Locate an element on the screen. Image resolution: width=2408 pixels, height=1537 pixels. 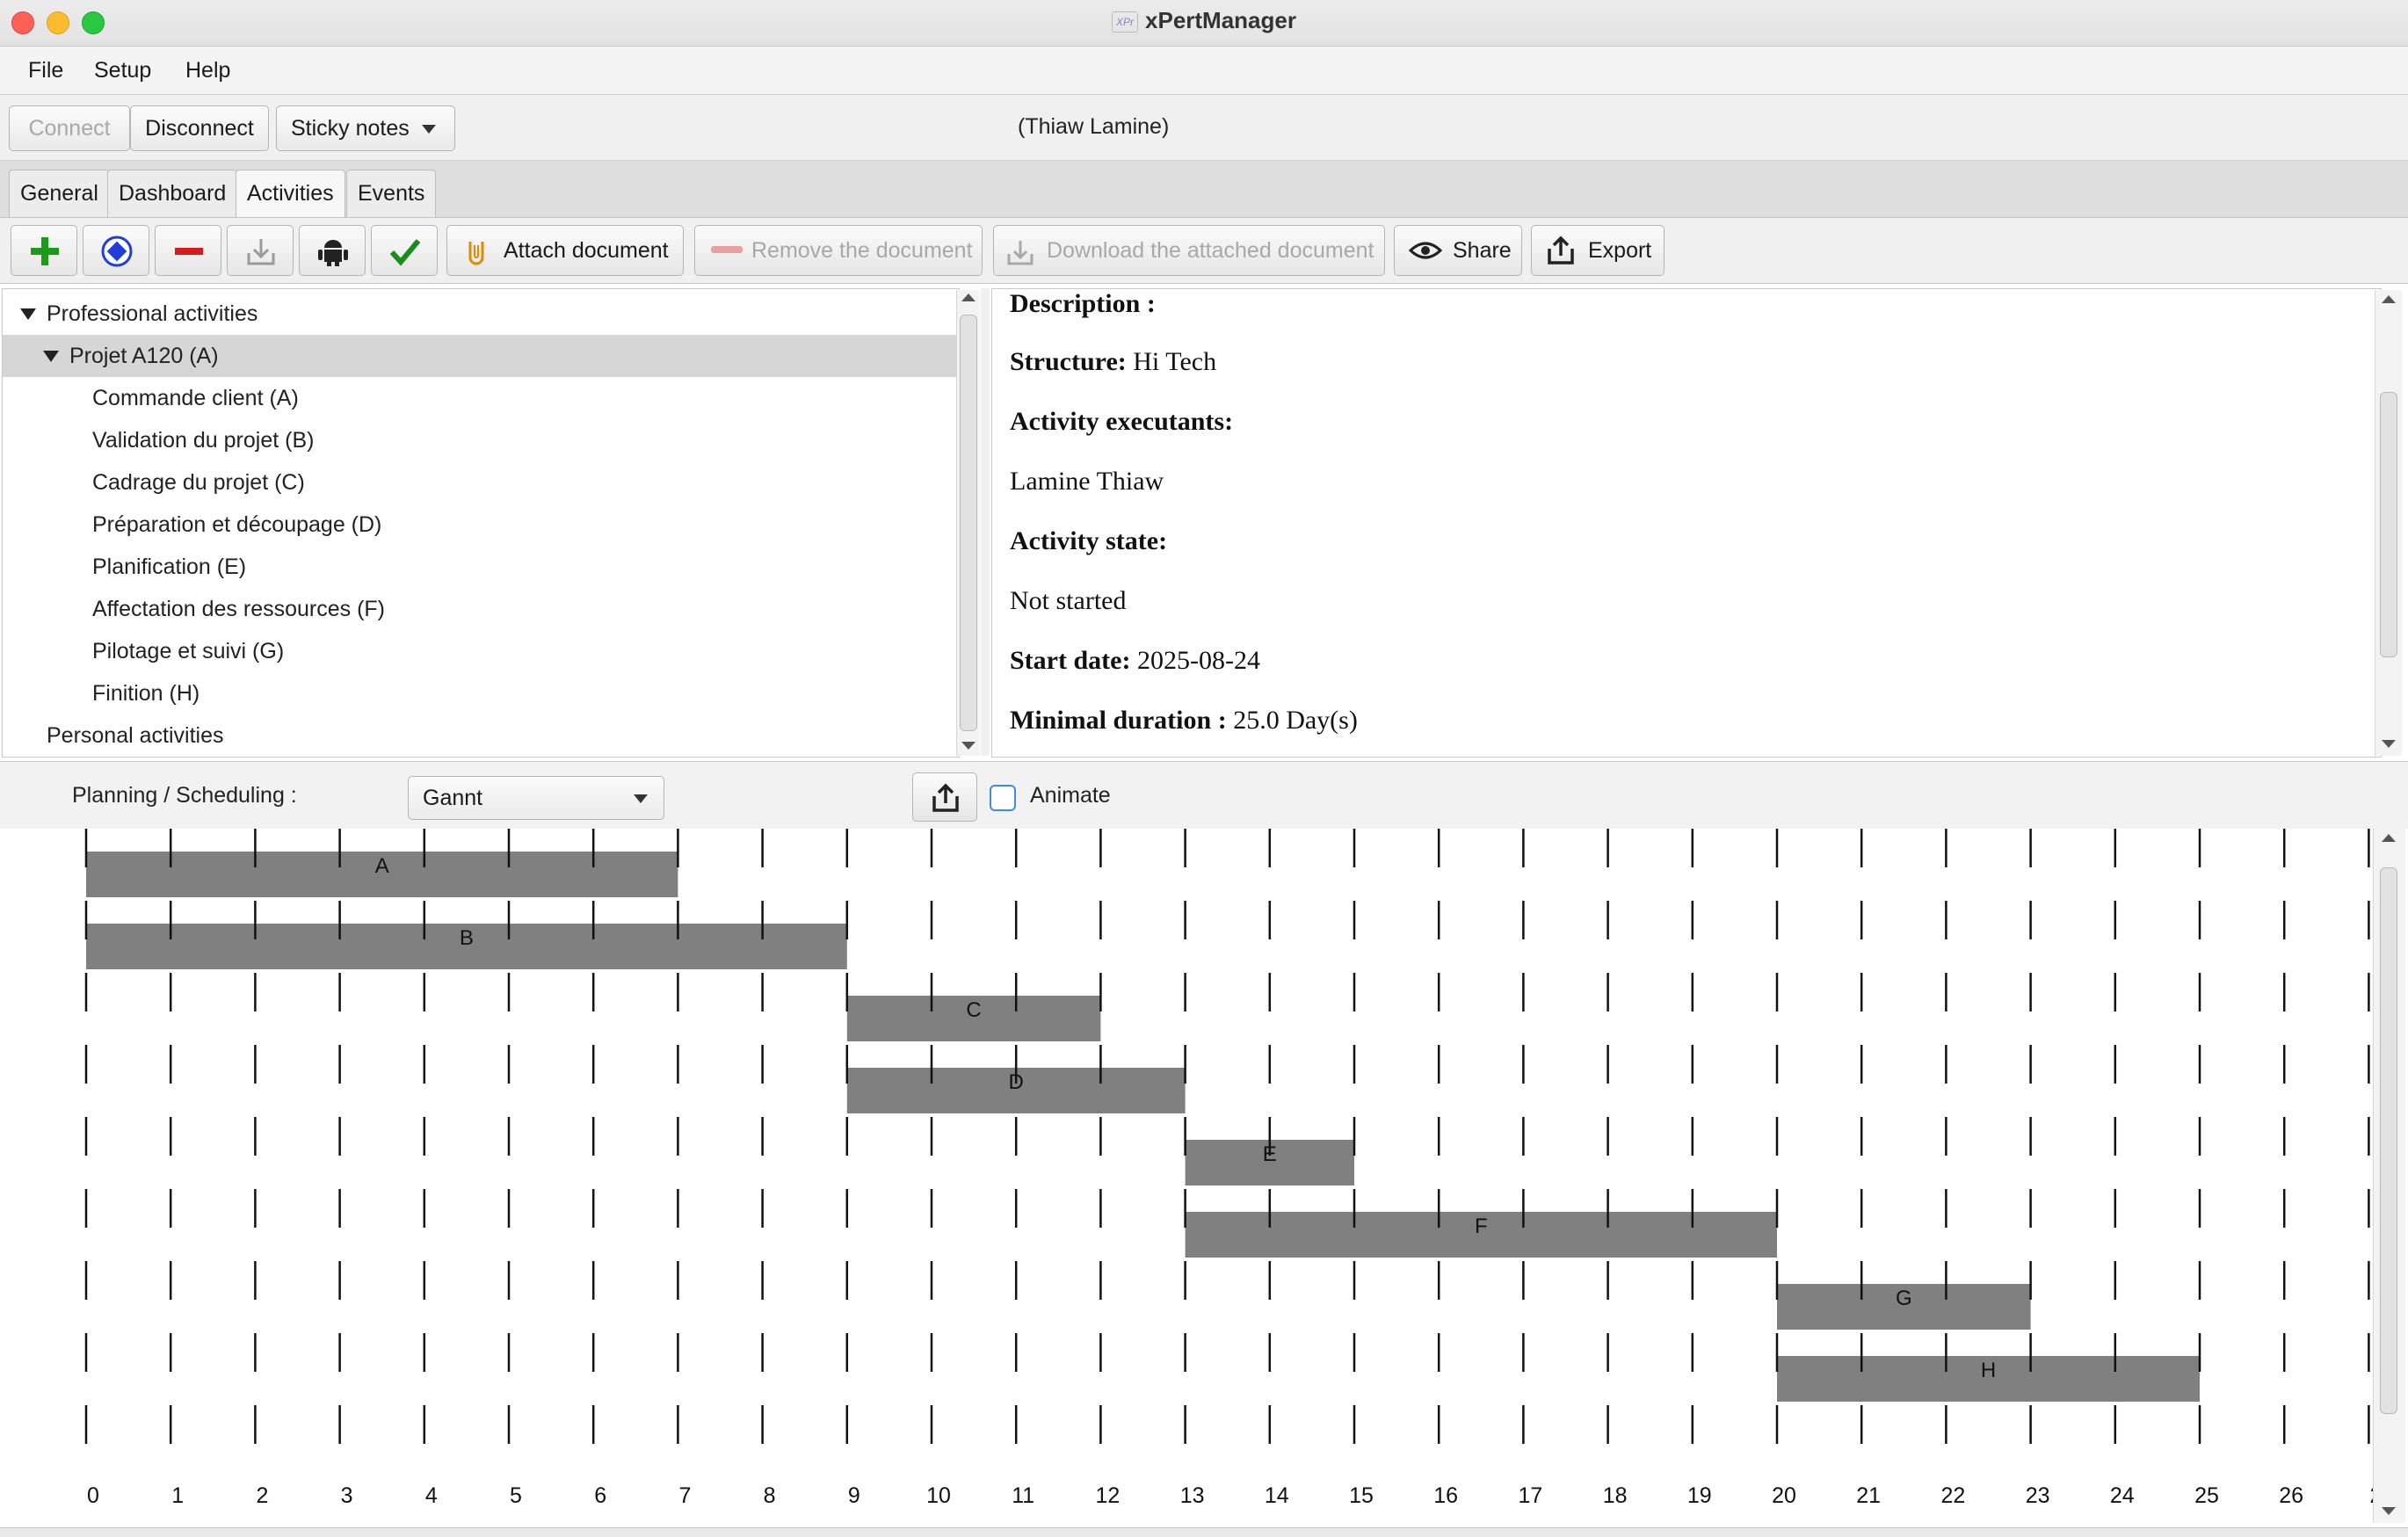
x-tick-label: 4 is located at coordinates (431, 1495).